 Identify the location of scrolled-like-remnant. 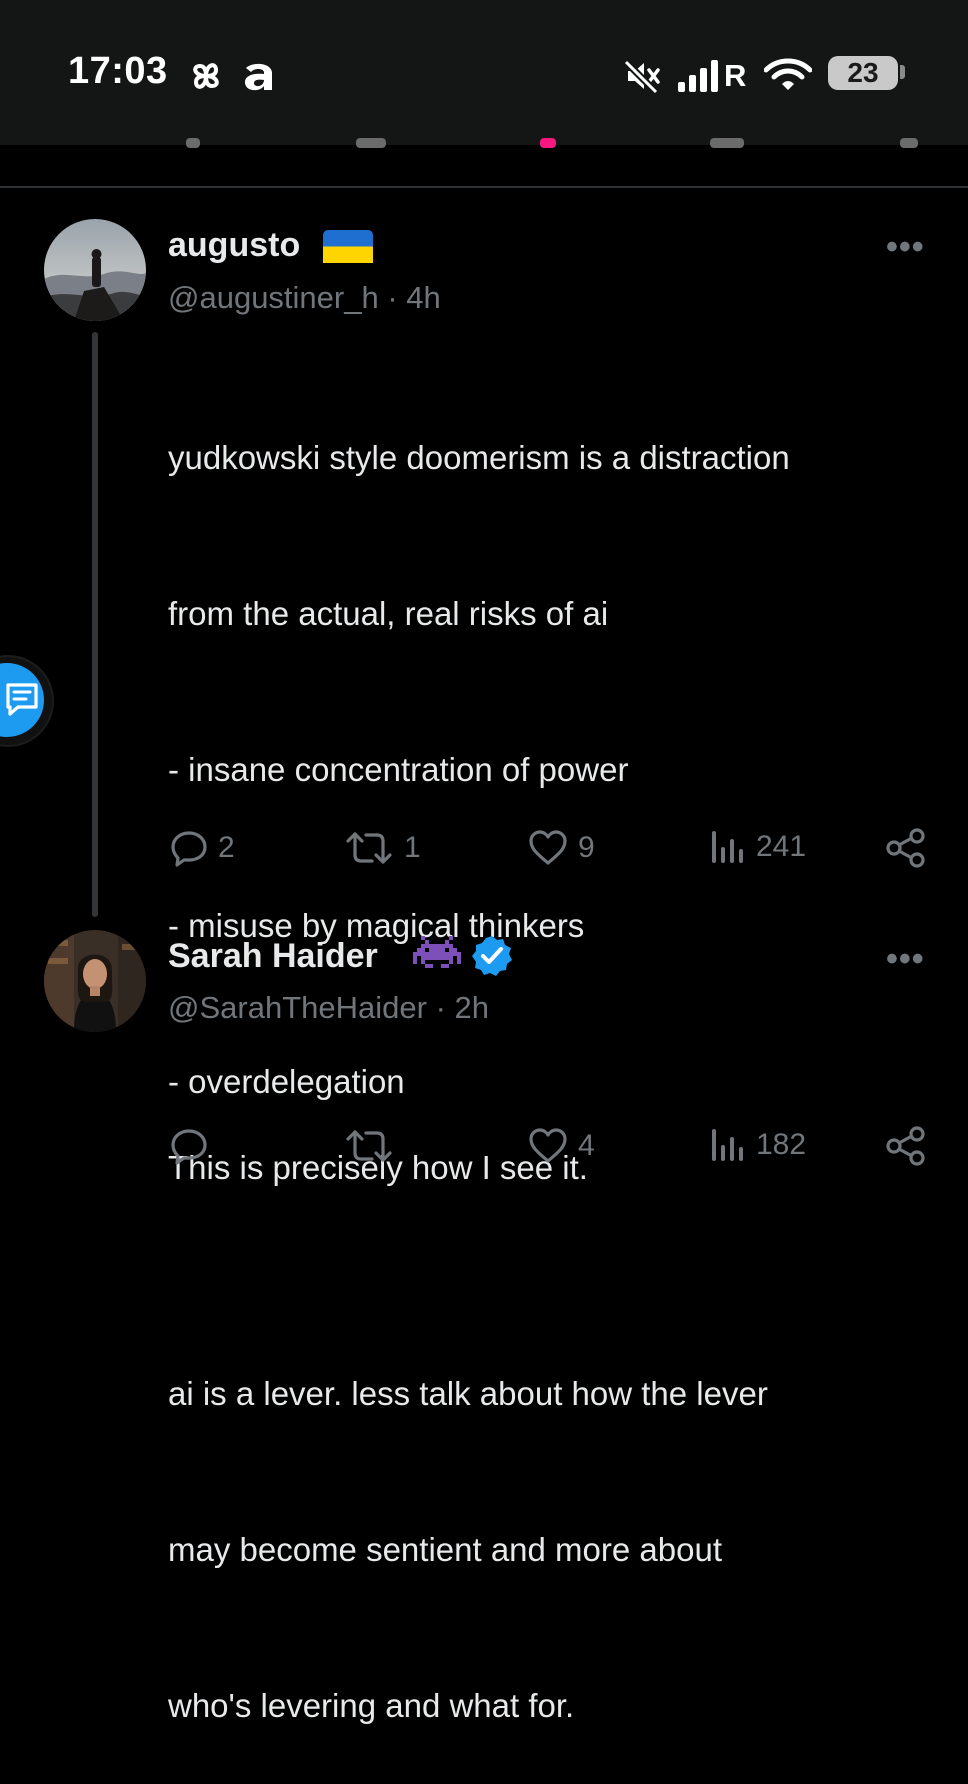
(548, 143).